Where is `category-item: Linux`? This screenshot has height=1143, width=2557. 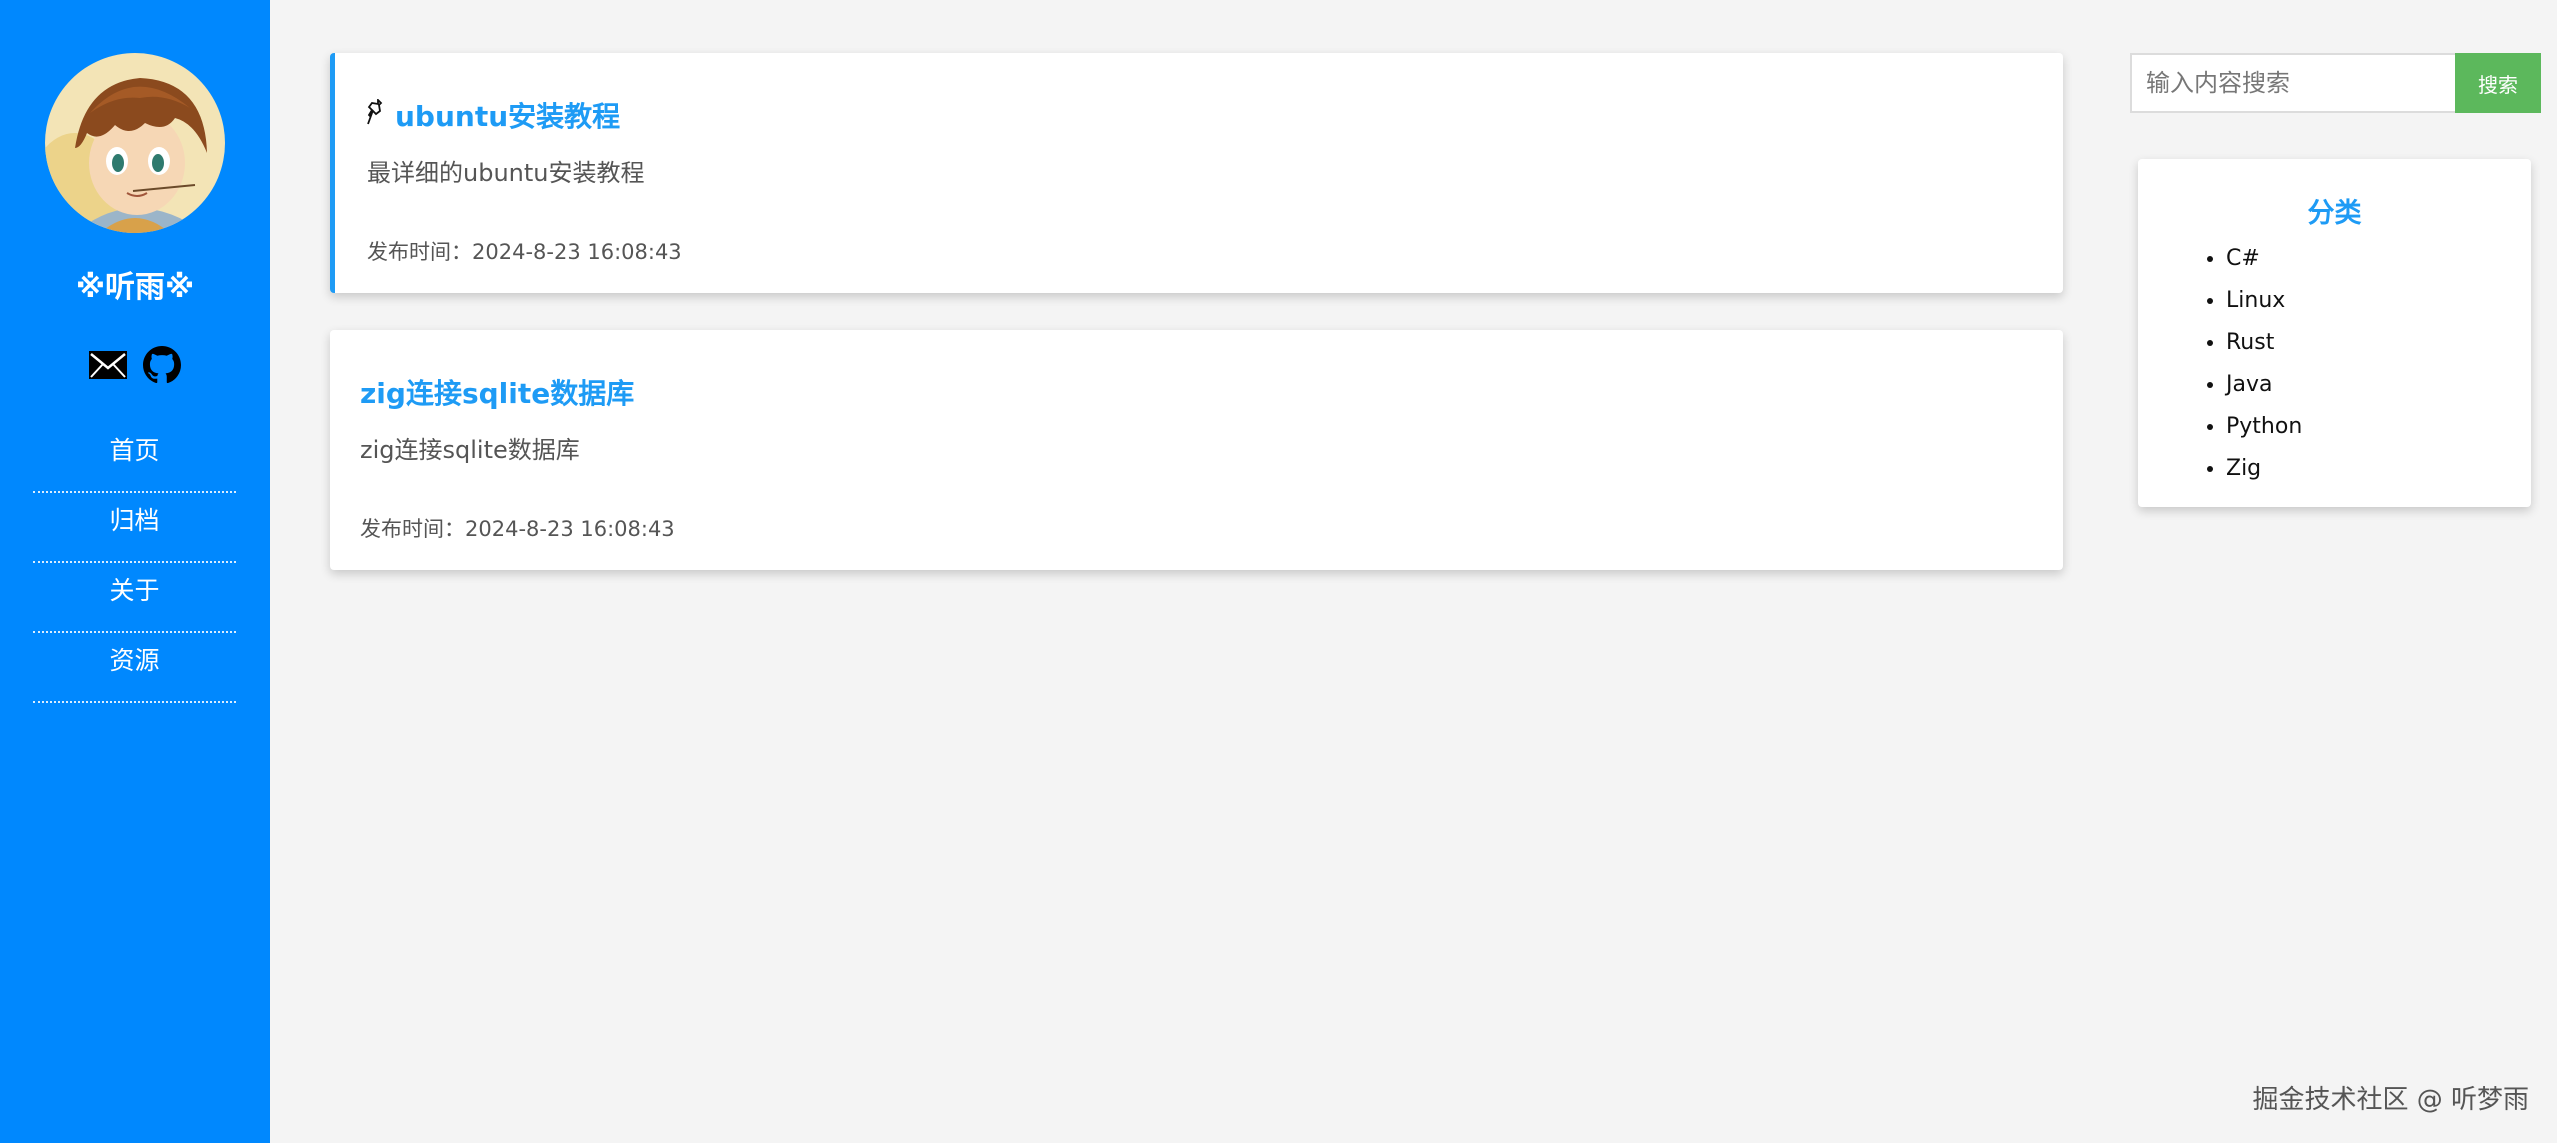
category-item: Linux is located at coordinates (2264, 301).